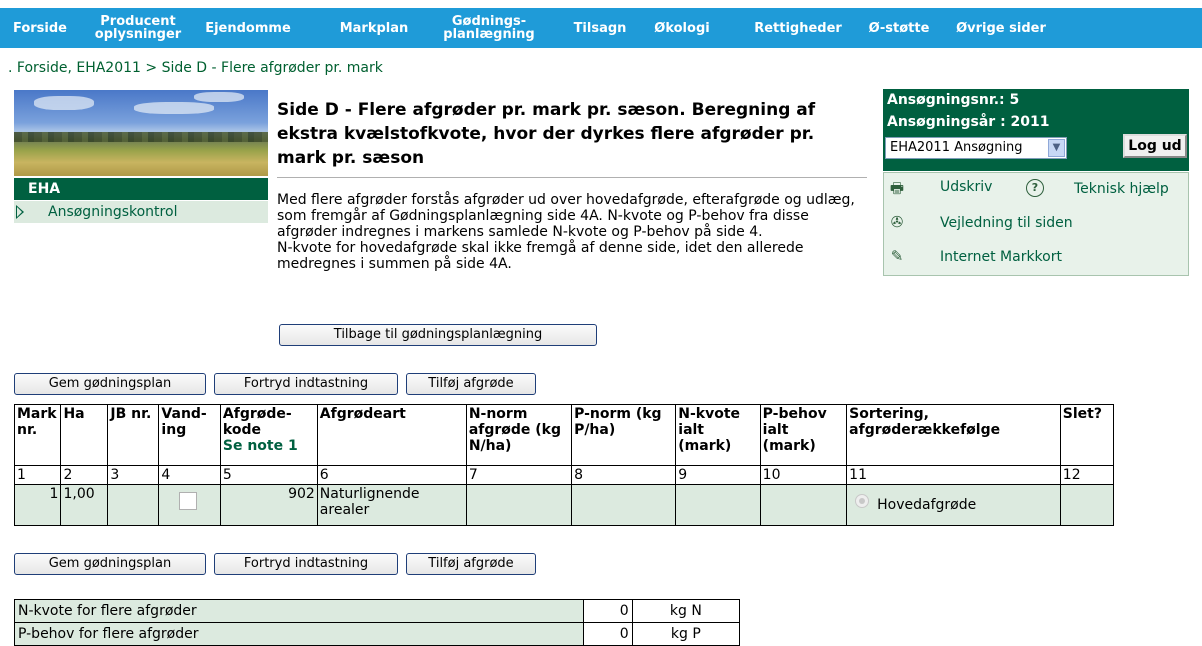 This screenshot has height=646, width=1202. I want to click on header-afgrodekode-label: Afgrøde- kode, so click(257, 422).